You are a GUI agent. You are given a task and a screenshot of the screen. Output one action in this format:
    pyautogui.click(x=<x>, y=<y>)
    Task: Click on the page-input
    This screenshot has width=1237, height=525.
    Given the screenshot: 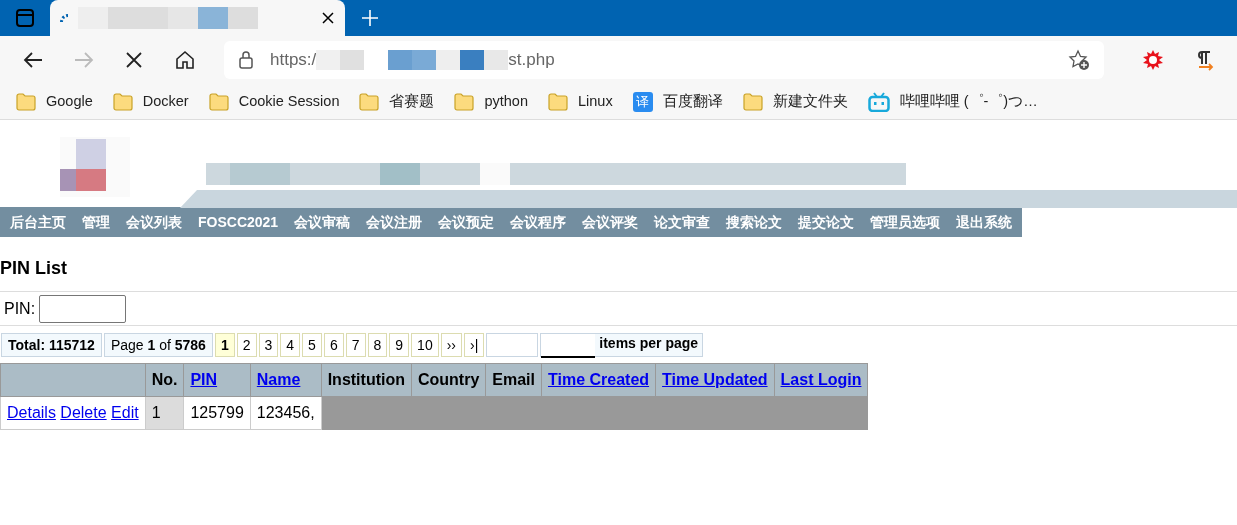 What is the action you would take?
    pyautogui.click(x=512, y=345)
    